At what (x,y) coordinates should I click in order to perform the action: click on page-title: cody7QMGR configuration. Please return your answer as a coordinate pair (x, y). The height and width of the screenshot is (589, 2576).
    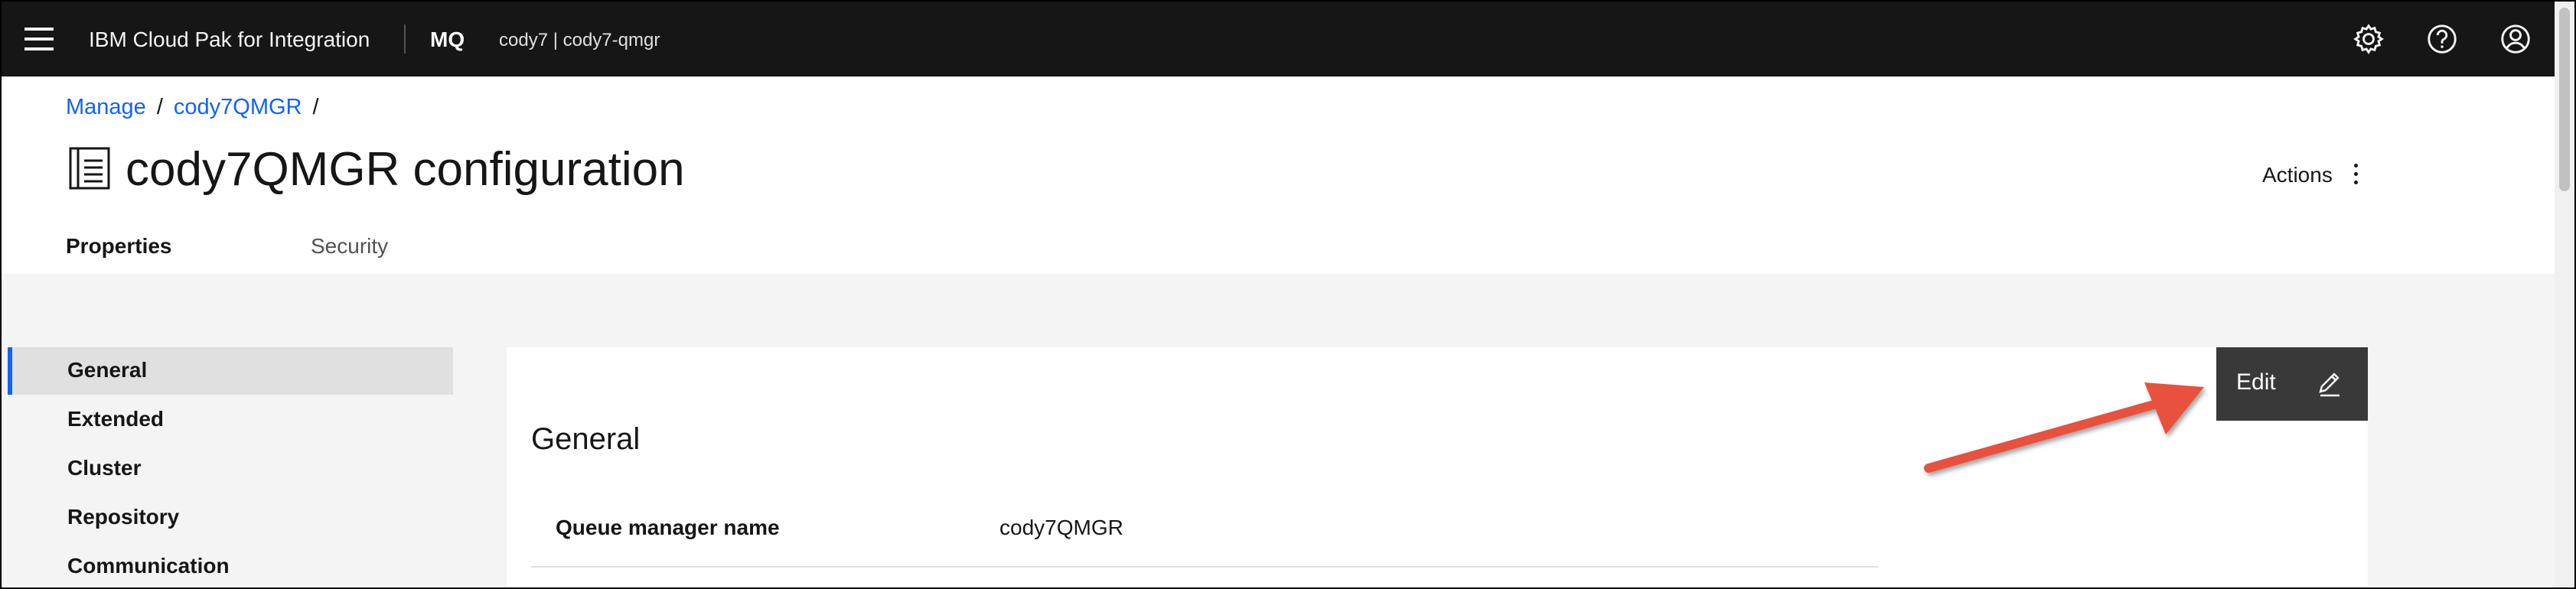
    Looking at the image, I should click on (405, 169).